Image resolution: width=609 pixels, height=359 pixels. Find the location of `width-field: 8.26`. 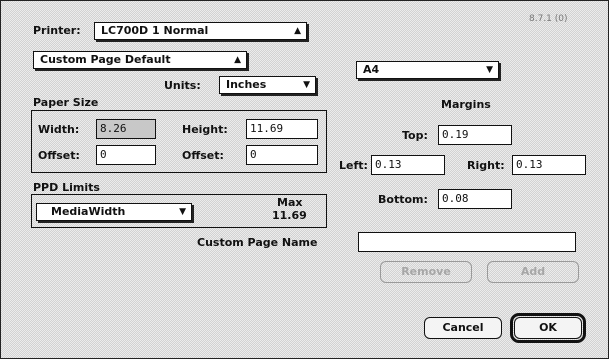

width-field: 8.26 is located at coordinates (126, 129).